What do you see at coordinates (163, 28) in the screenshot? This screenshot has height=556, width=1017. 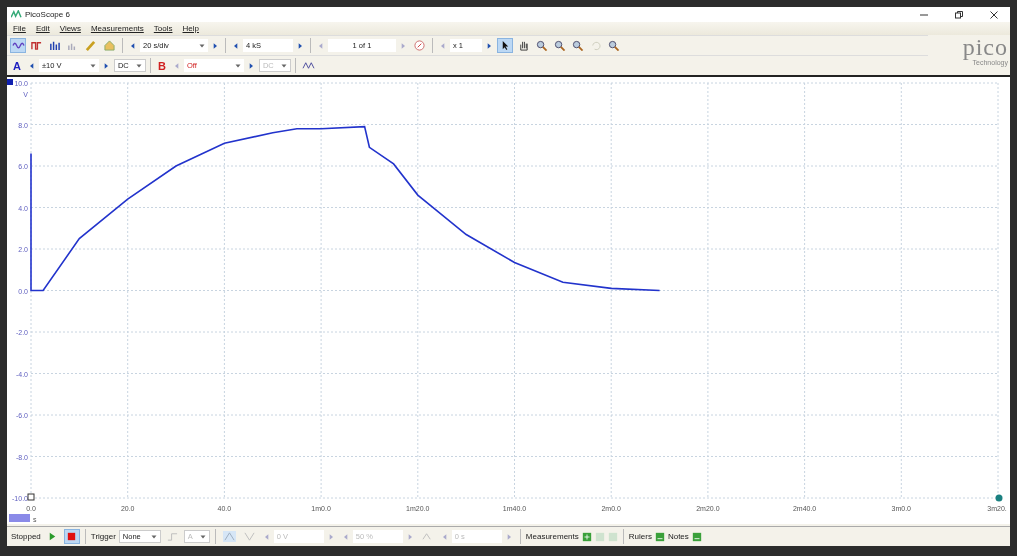 I see `menu-item: Tools` at bounding box center [163, 28].